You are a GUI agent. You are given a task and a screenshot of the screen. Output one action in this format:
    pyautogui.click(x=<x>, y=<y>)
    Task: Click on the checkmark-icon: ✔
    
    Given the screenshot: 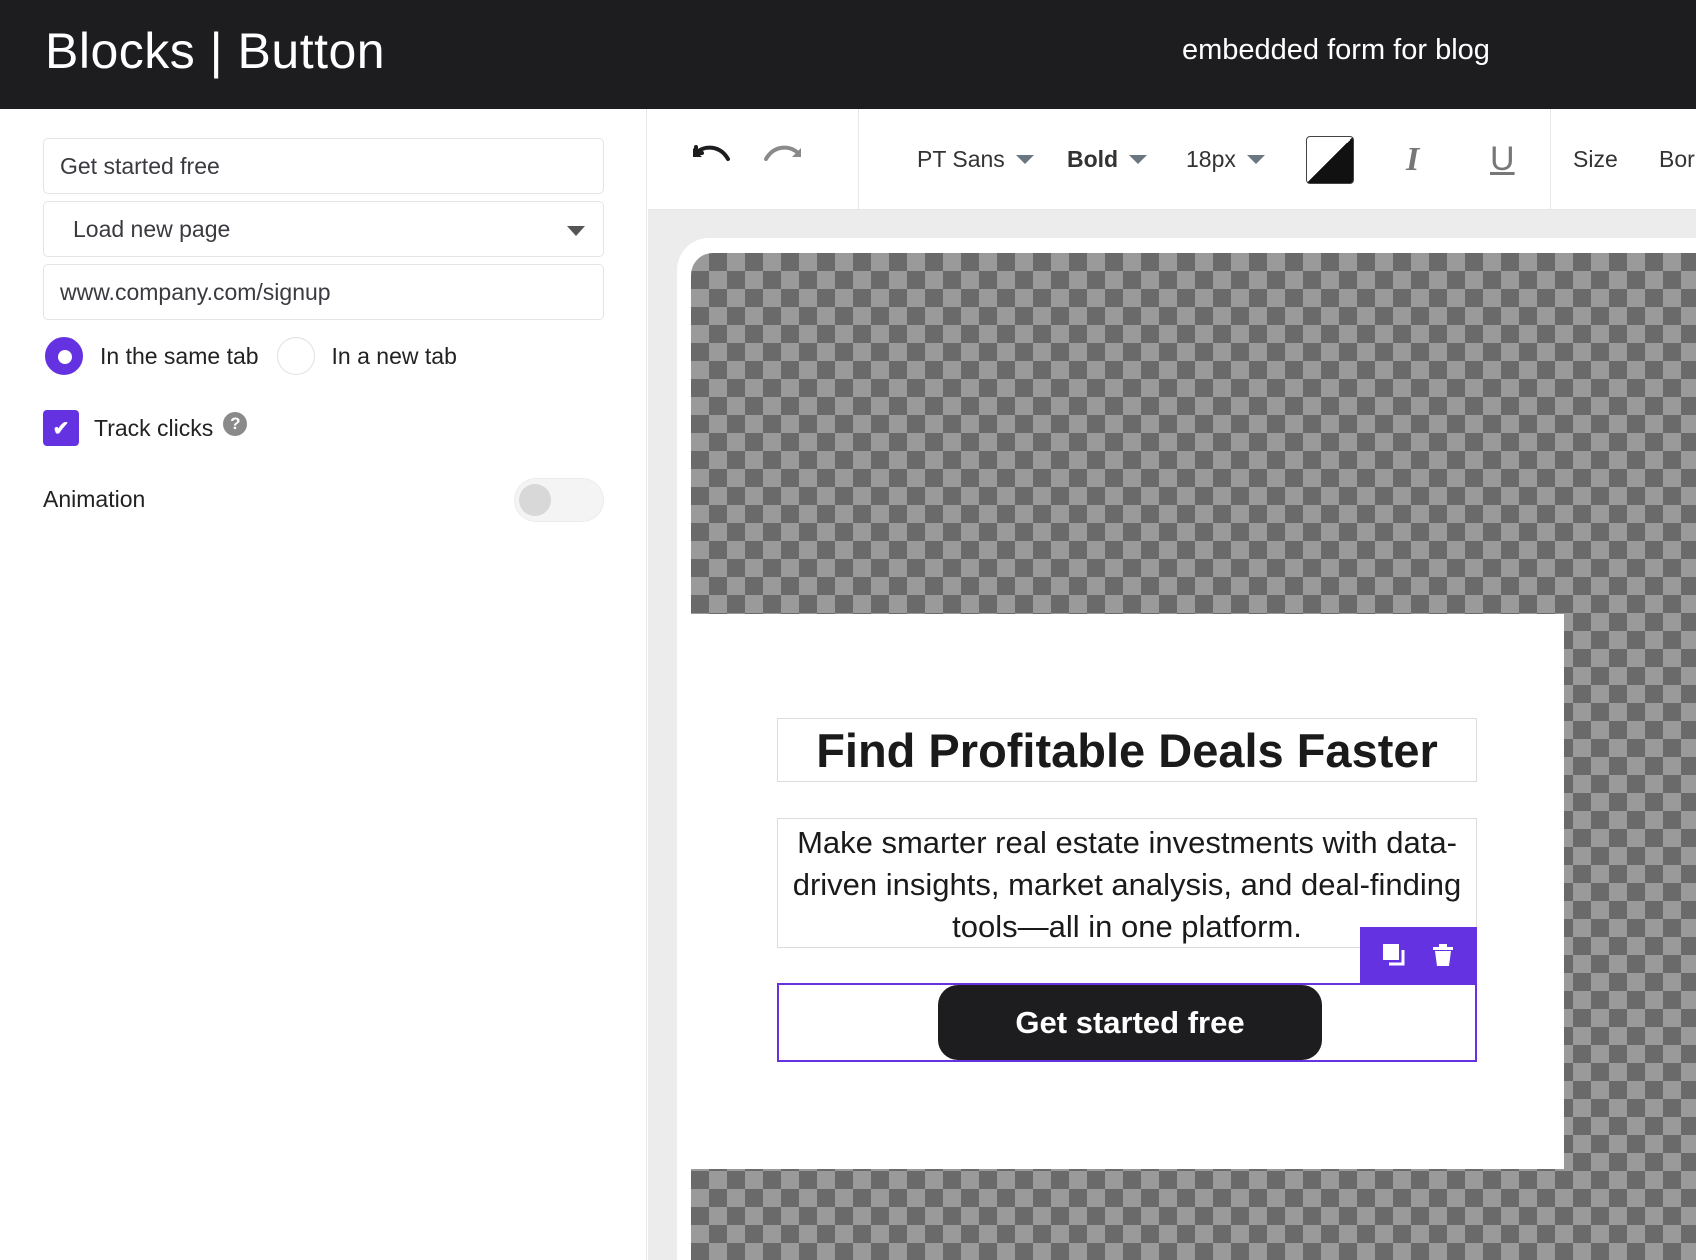 What is the action you would take?
    pyautogui.click(x=61, y=428)
    